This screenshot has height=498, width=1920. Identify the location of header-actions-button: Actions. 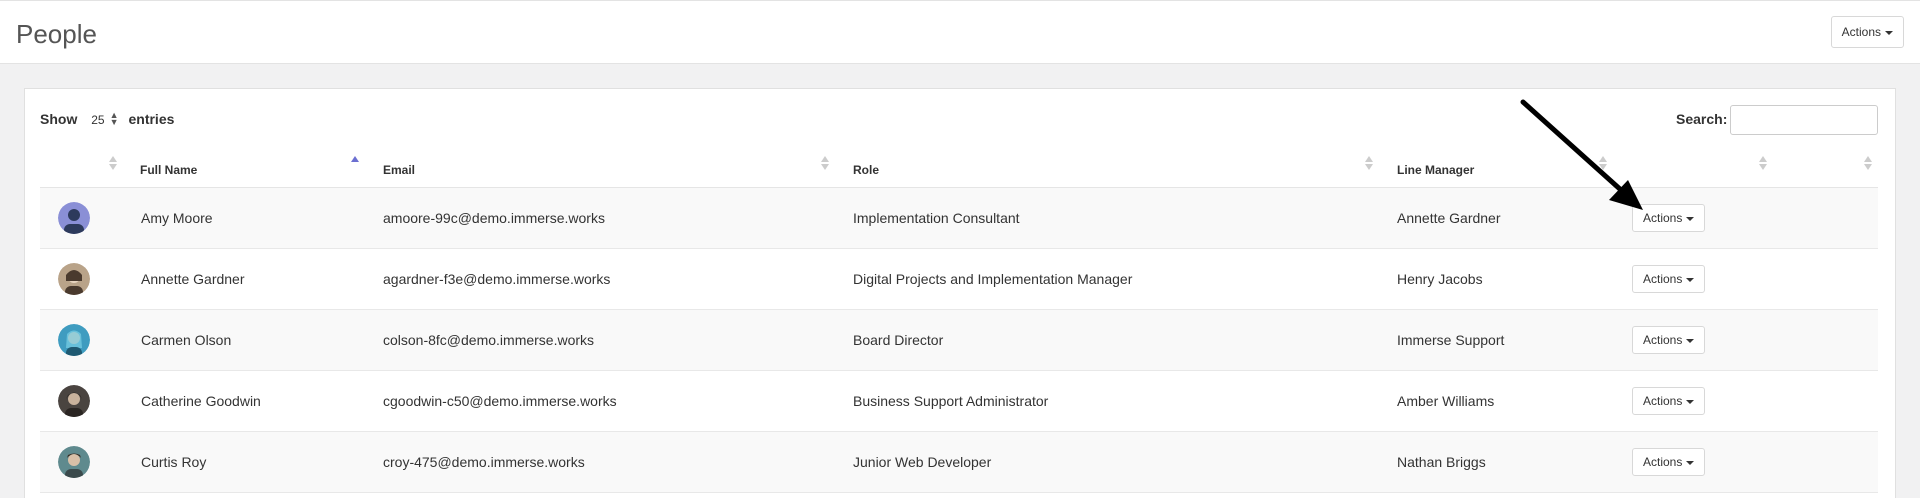
(1867, 32).